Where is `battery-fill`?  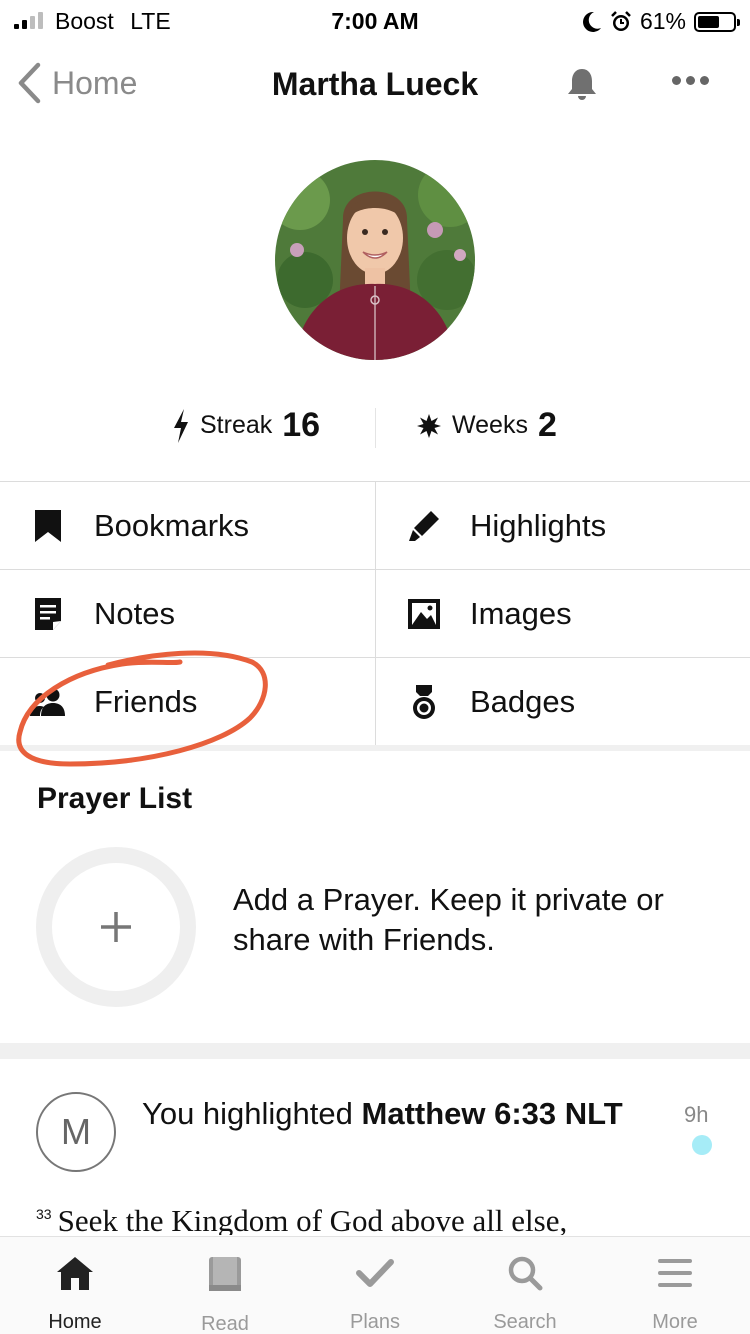 battery-fill is located at coordinates (708, 21).